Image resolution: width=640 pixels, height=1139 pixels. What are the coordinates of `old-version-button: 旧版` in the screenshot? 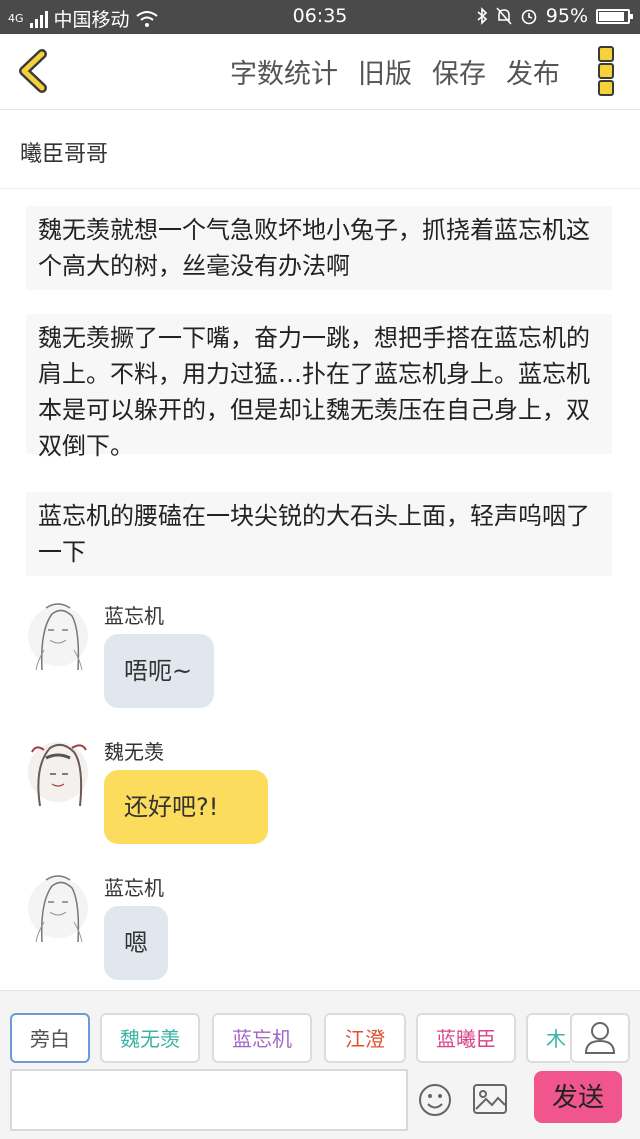 It's located at (385, 71).